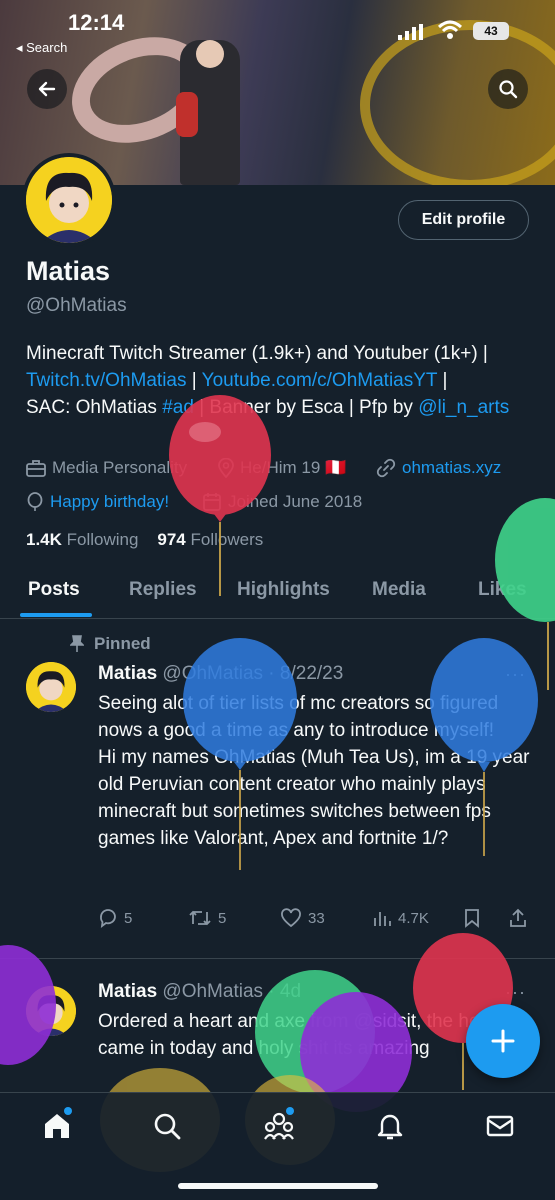 The image size is (555, 1200). Describe the element at coordinates (413, 918) in the screenshot. I see `views-count: 4.7K` at that location.